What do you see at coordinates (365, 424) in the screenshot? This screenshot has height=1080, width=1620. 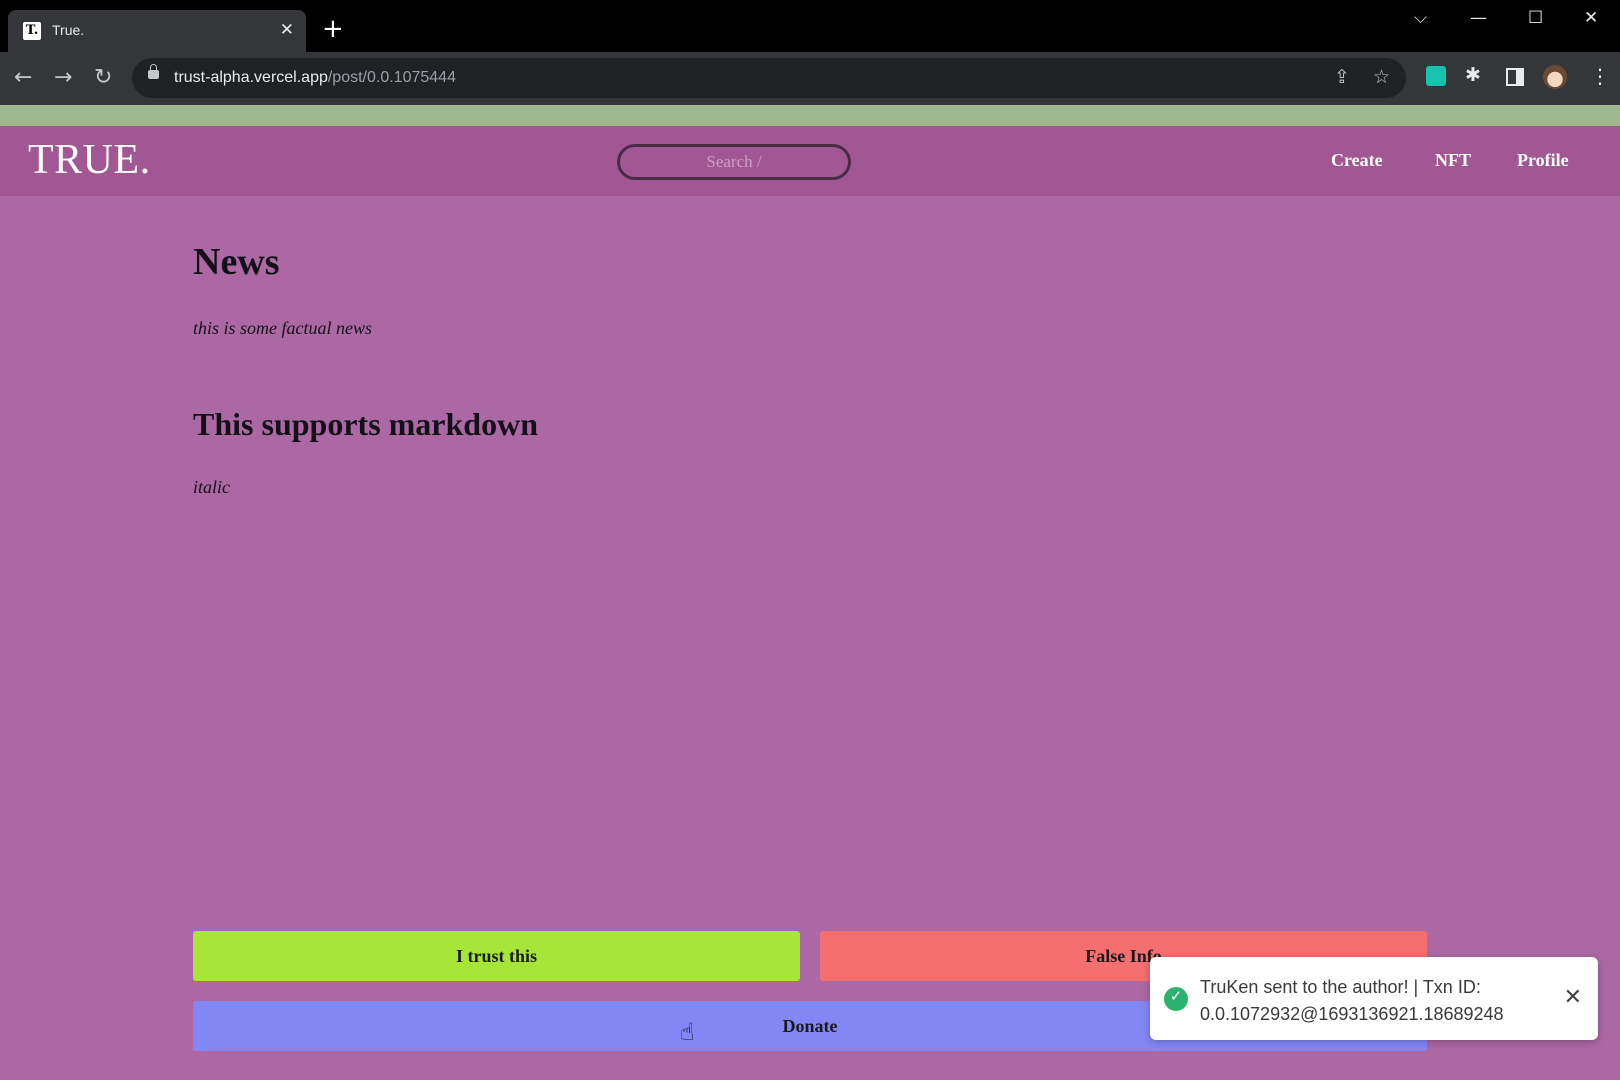 I see `markdown-heading: This supports markdown` at bounding box center [365, 424].